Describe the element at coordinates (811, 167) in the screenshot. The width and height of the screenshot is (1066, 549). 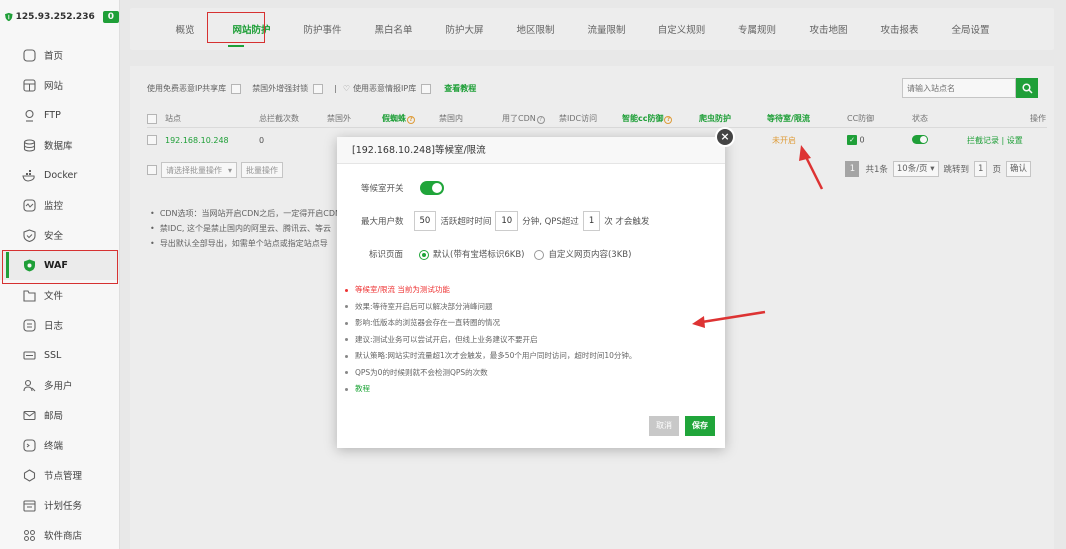
I see `arrow-to-wait-room` at that location.